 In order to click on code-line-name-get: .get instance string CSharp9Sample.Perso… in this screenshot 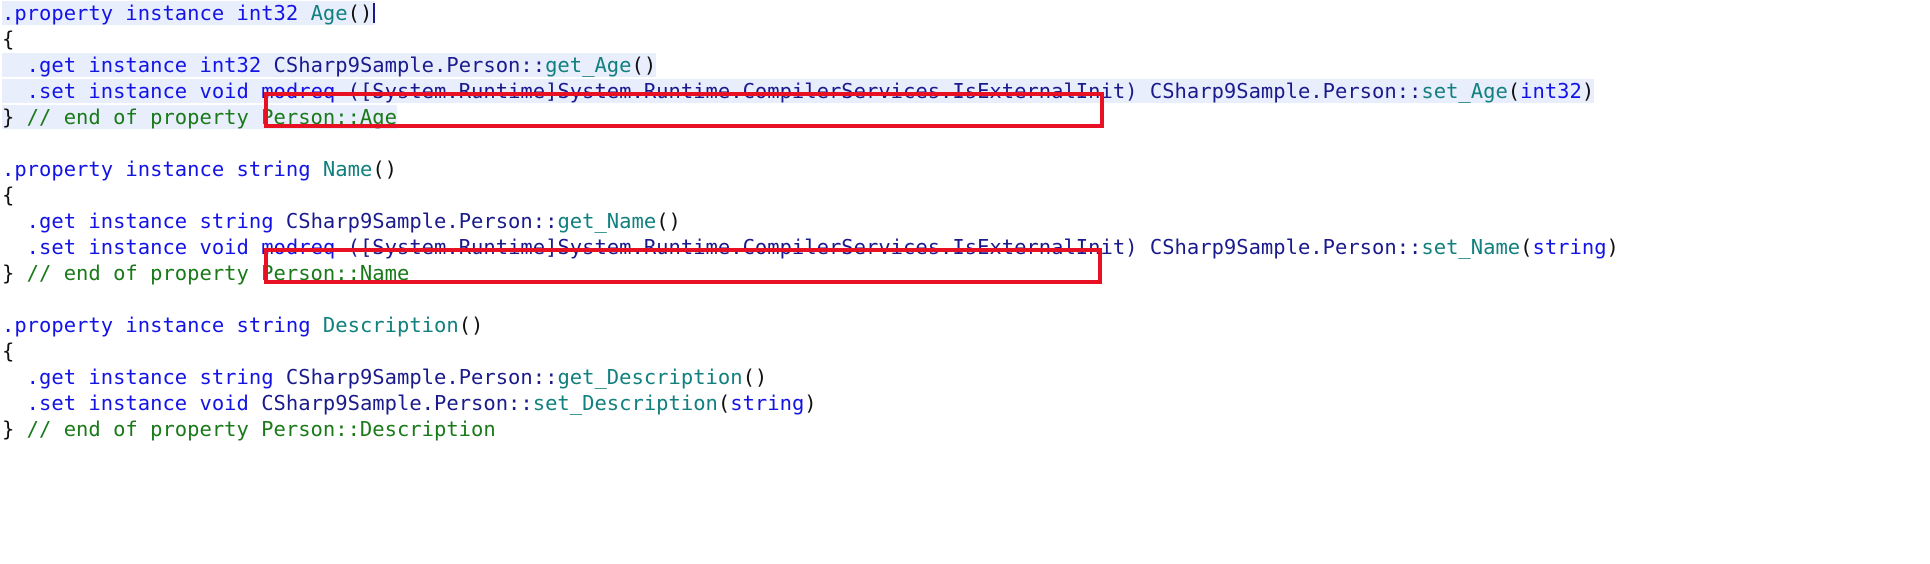, I will do `click(965, 221)`.